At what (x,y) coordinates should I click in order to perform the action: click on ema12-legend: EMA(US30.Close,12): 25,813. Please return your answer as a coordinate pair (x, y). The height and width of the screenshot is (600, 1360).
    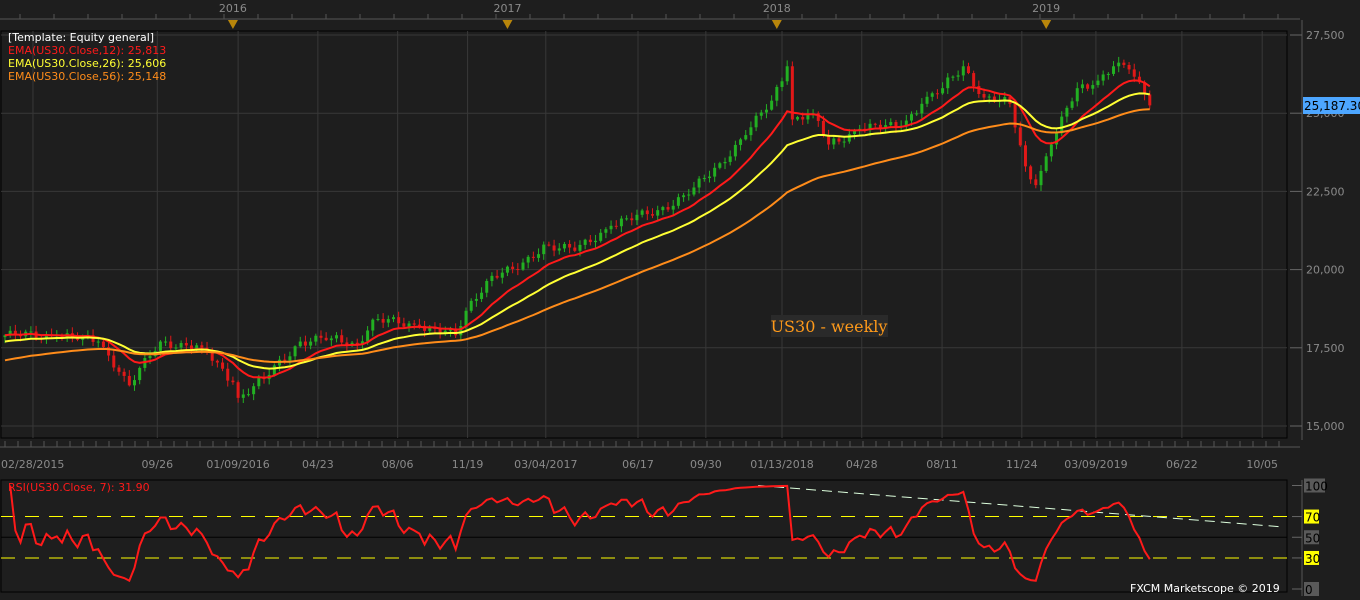
    Looking at the image, I should click on (87, 50).